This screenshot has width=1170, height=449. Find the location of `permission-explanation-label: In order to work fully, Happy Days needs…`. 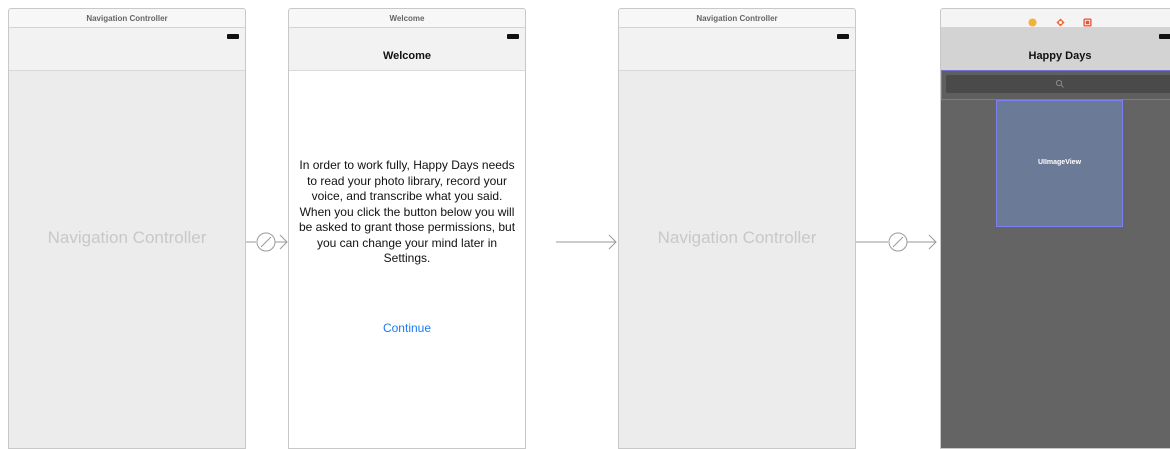

permission-explanation-label: In order to work fully, Happy Days needs… is located at coordinates (407, 211).